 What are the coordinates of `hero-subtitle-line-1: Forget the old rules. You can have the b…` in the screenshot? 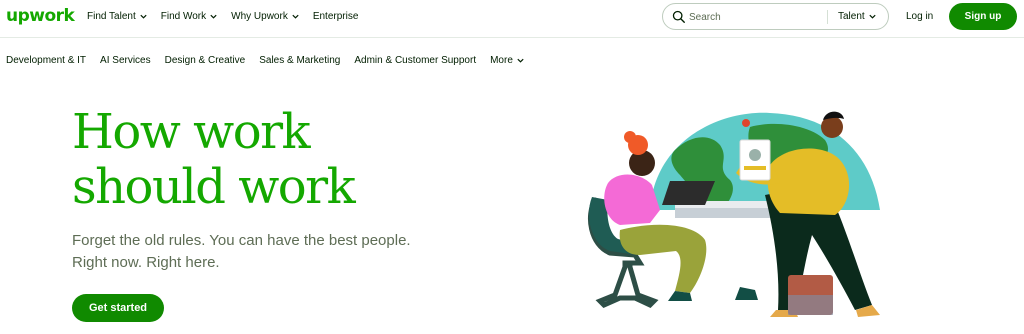 It's located at (241, 240).